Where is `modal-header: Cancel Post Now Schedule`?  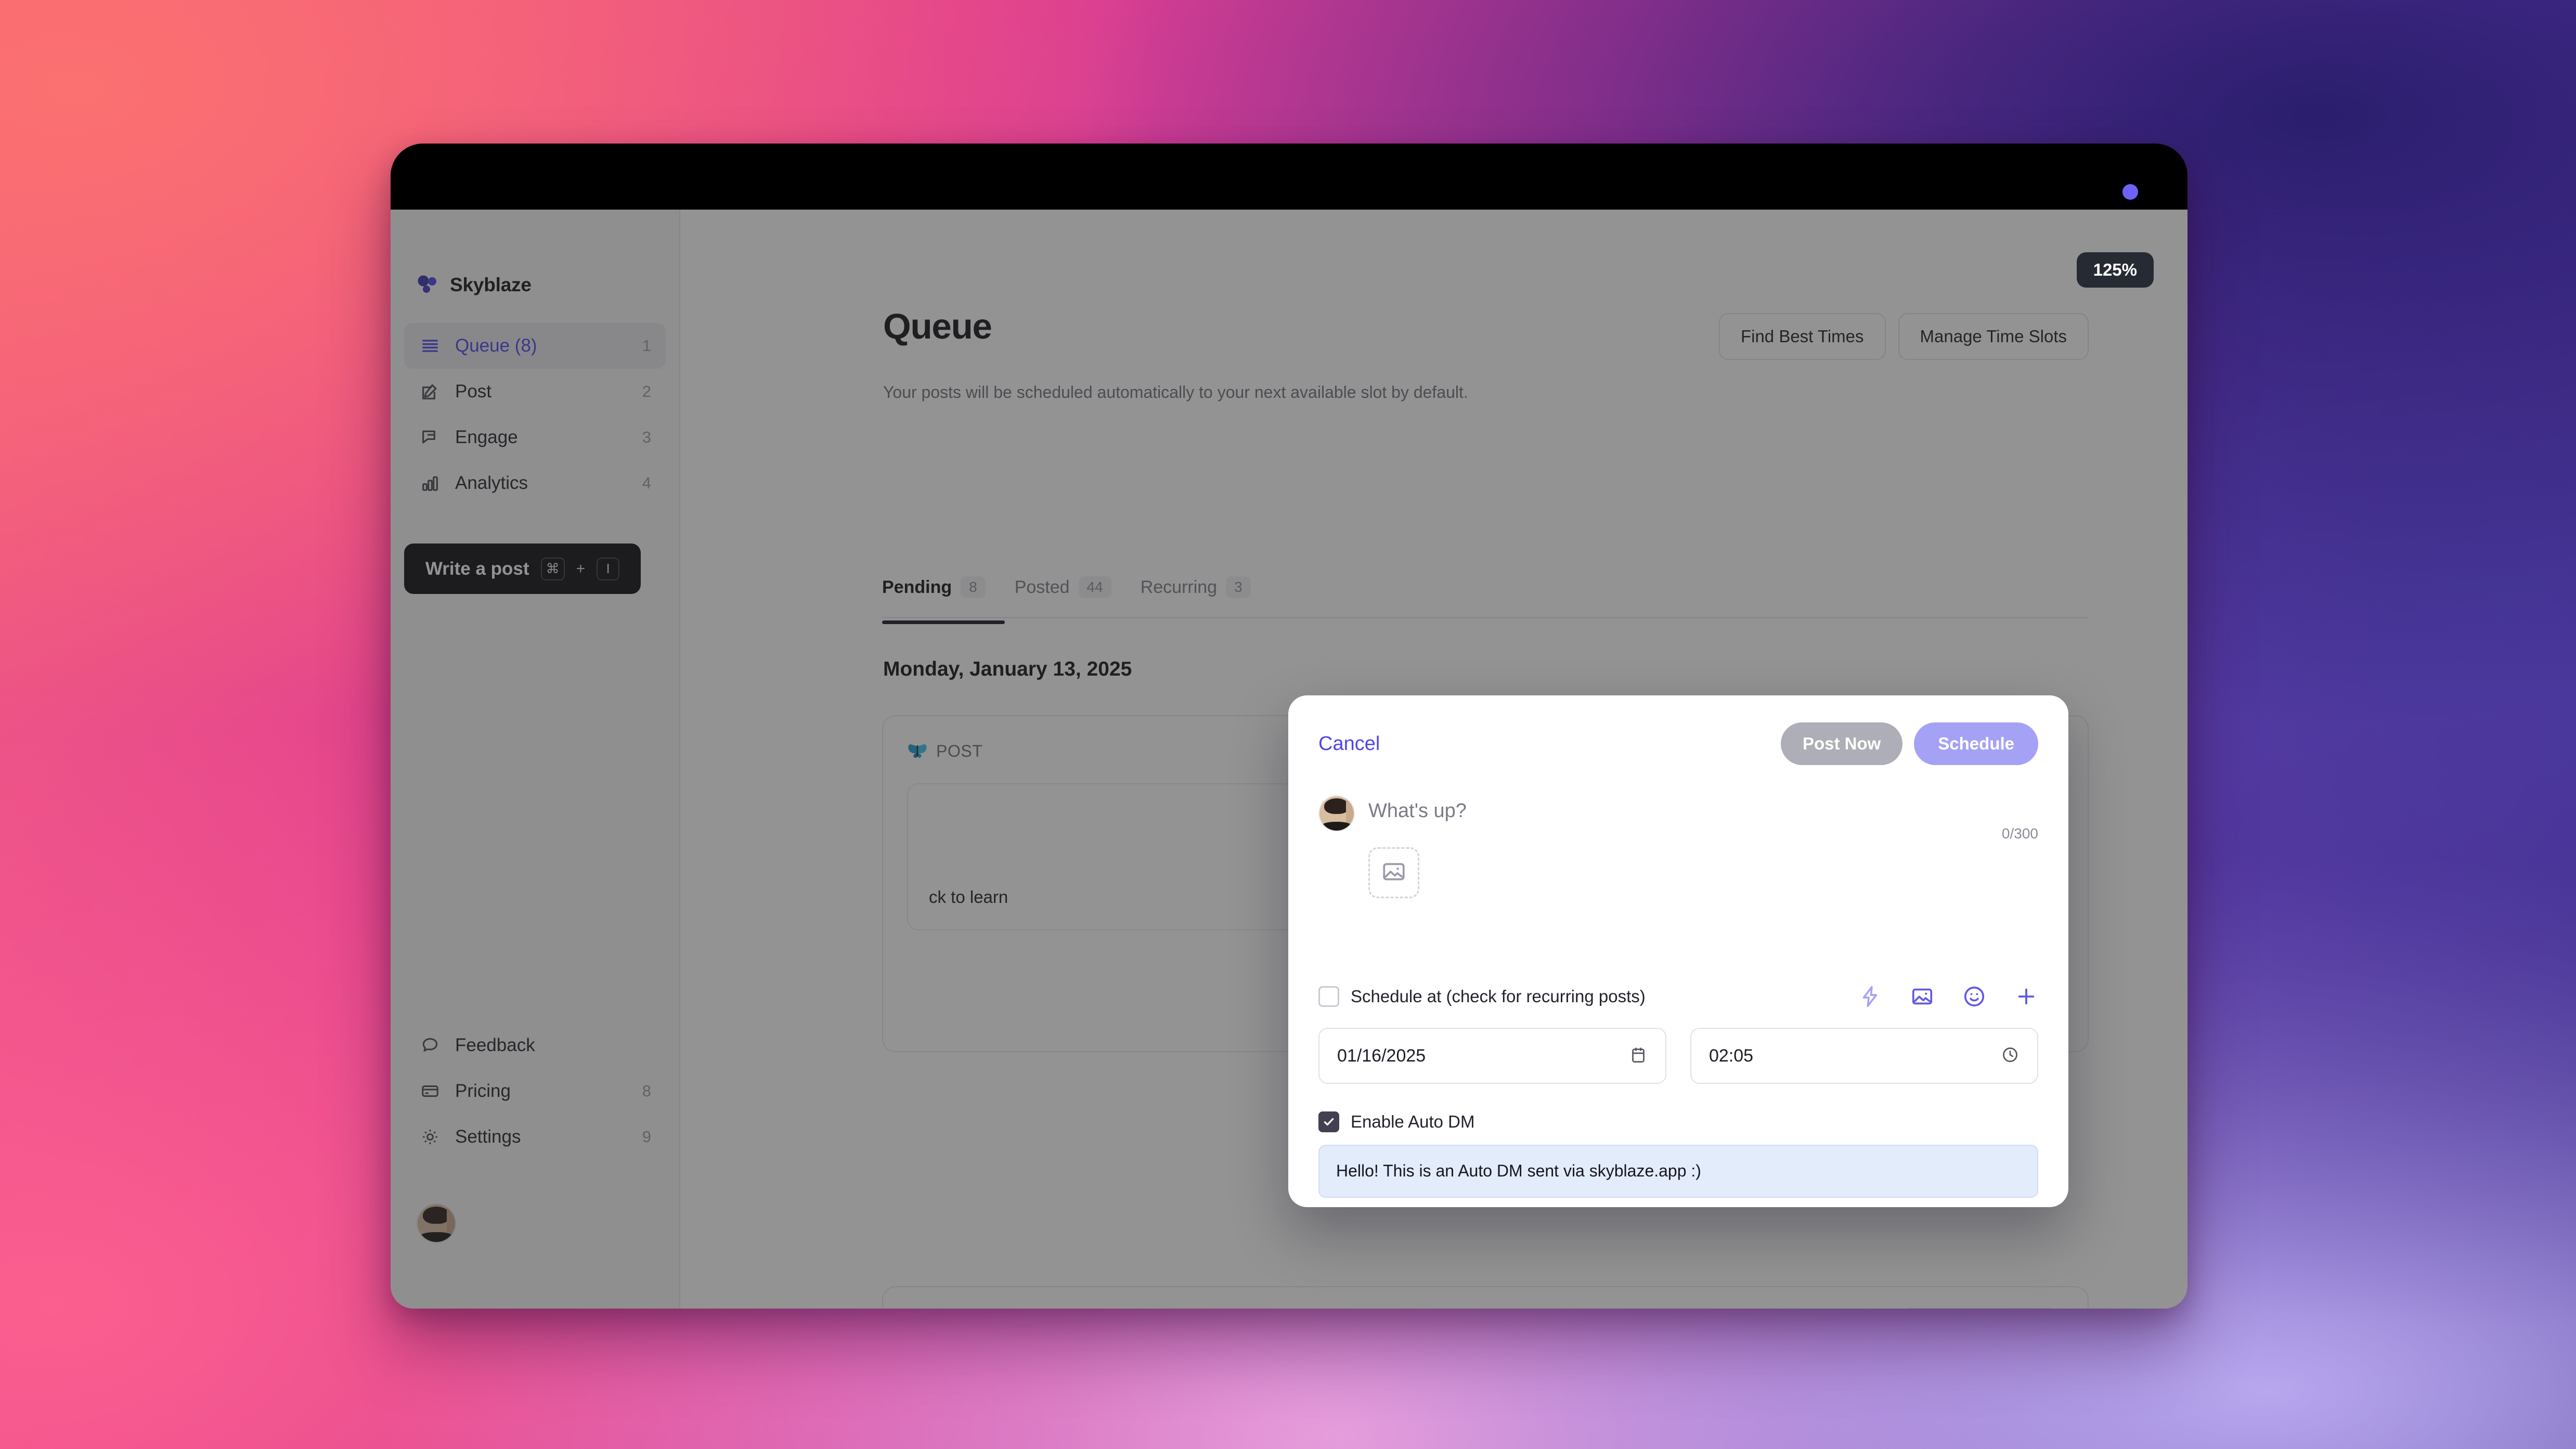
modal-header: Cancel Post Now Schedule is located at coordinates (1678, 743).